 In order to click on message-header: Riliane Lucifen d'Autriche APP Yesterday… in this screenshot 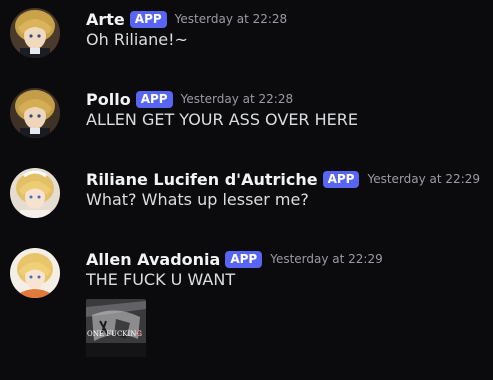, I will do `click(283, 179)`.